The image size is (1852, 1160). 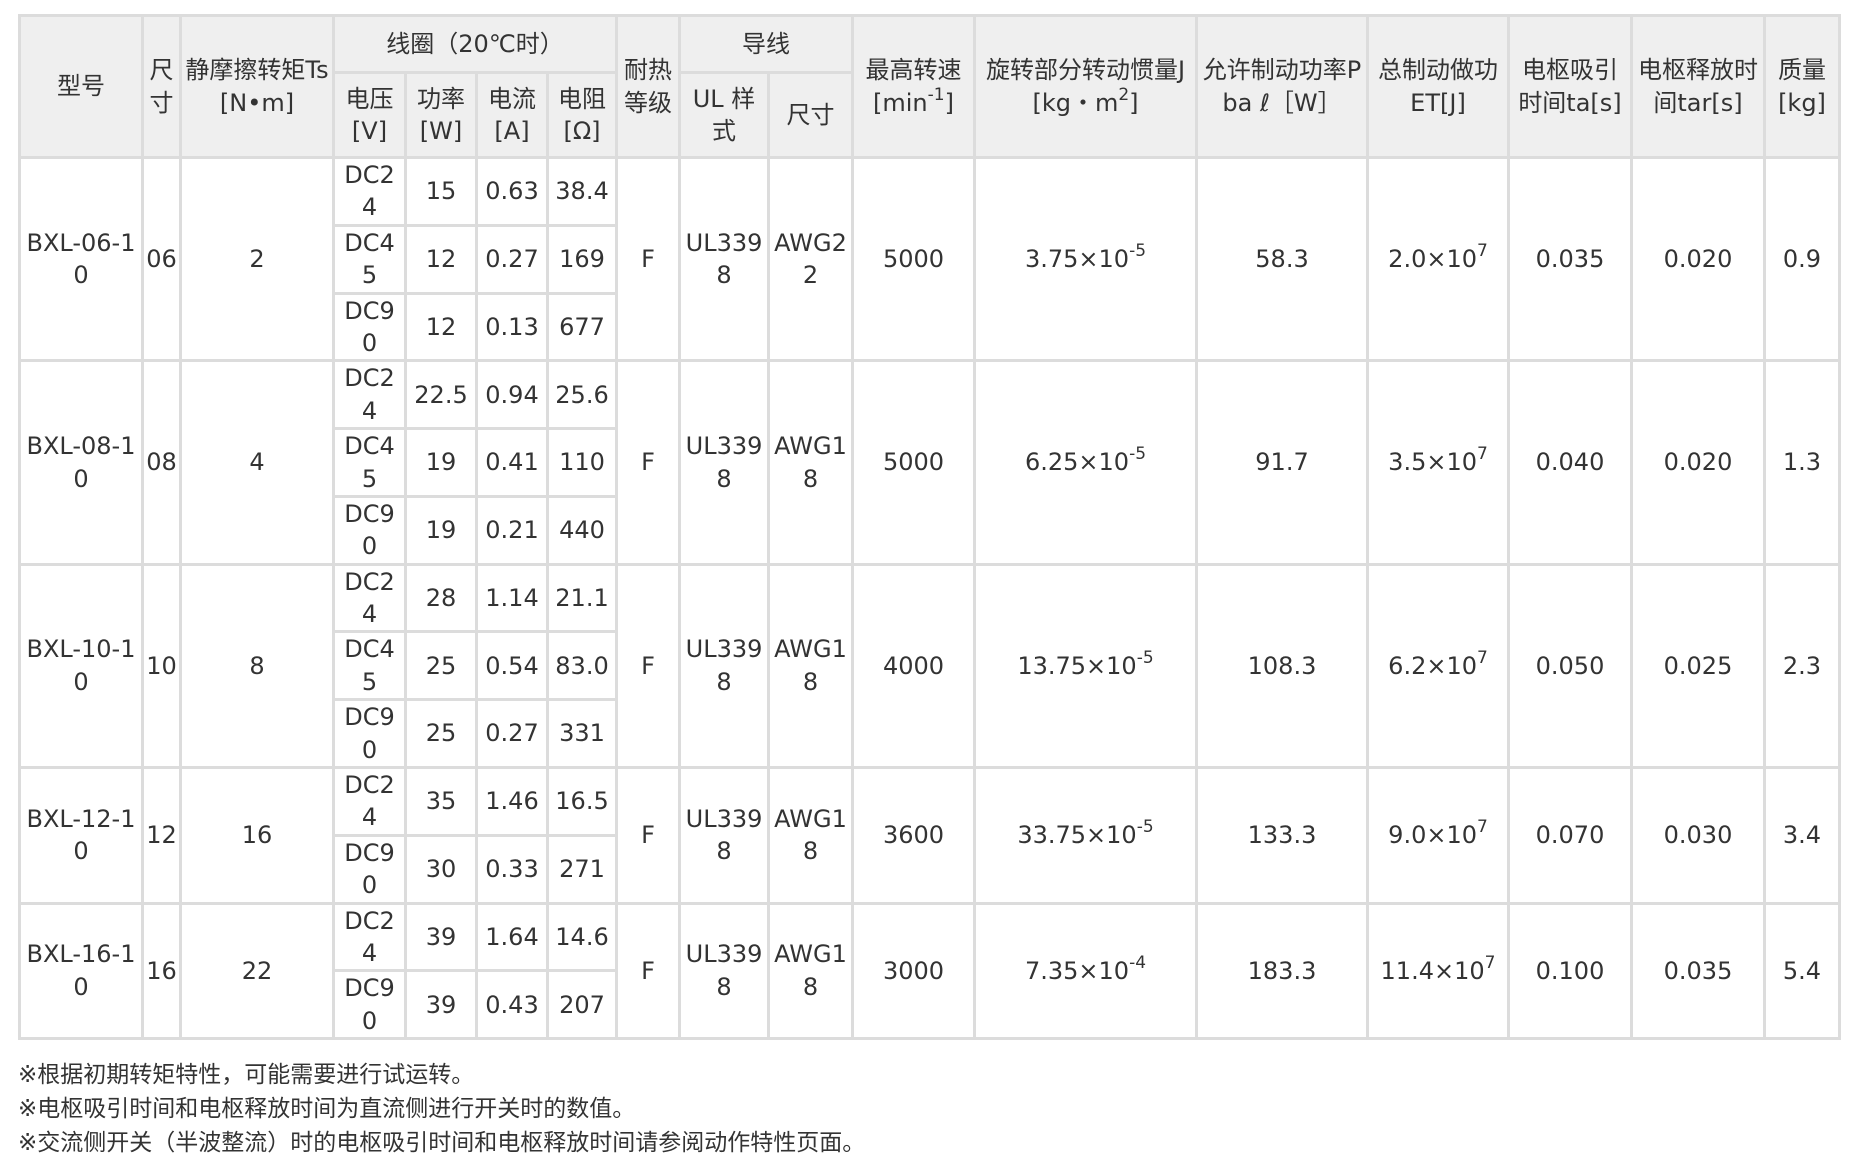 What do you see at coordinates (724, 115) in the screenshot?
I see `header-ul-style: UL 样式` at bounding box center [724, 115].